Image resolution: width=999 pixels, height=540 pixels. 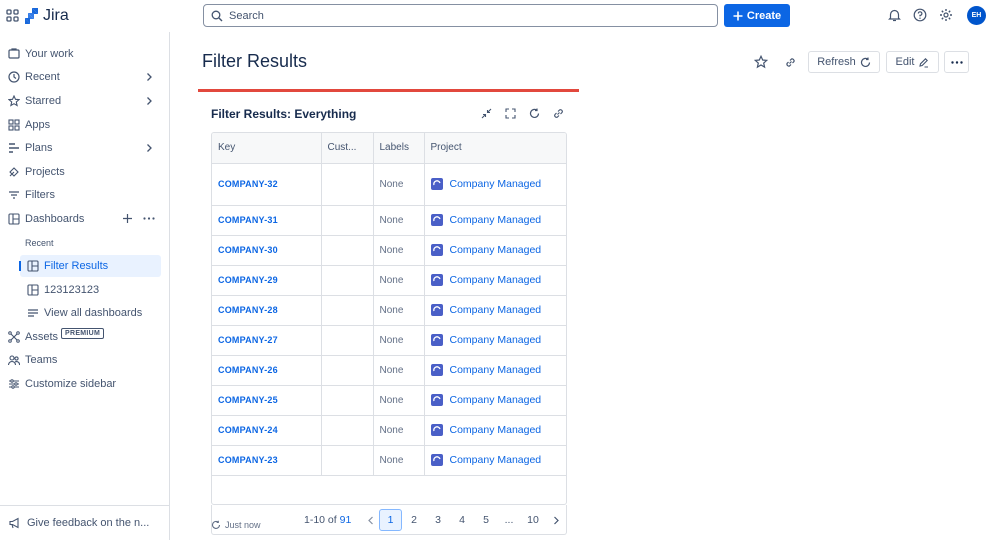 What do you see at coordinates (438, 520) in the screenshot?
I see `page-3: 3` at bounding box center [438, 520].